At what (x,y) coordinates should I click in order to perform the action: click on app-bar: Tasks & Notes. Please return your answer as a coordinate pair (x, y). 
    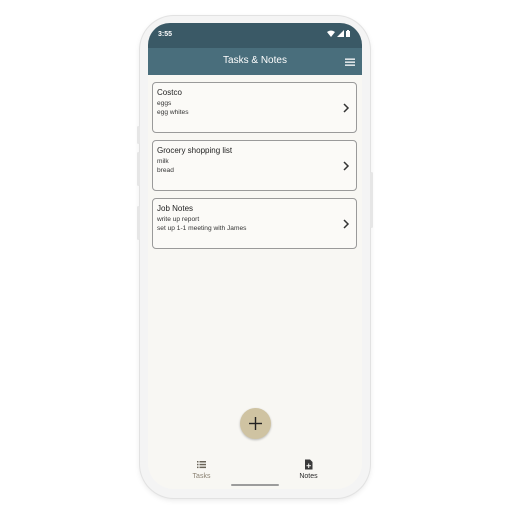
    Looking at the image, I should click on (255, 61).